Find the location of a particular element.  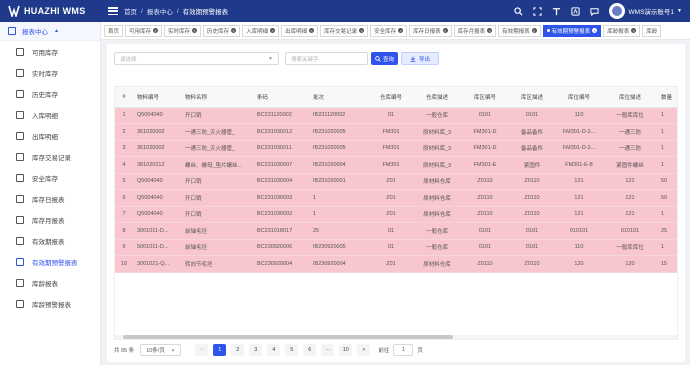

sidebar-item: 库存日报表 is located at coordinates (50, 198).